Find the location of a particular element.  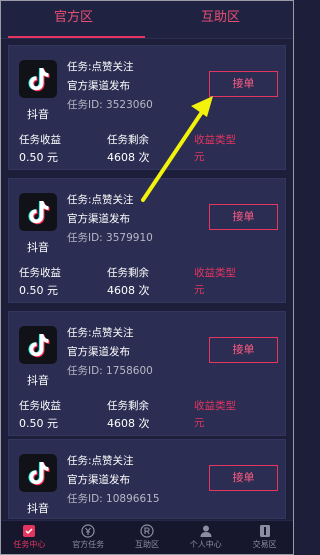

task-id: 任务ID: 3523060 is located at coordinates (110, 105).